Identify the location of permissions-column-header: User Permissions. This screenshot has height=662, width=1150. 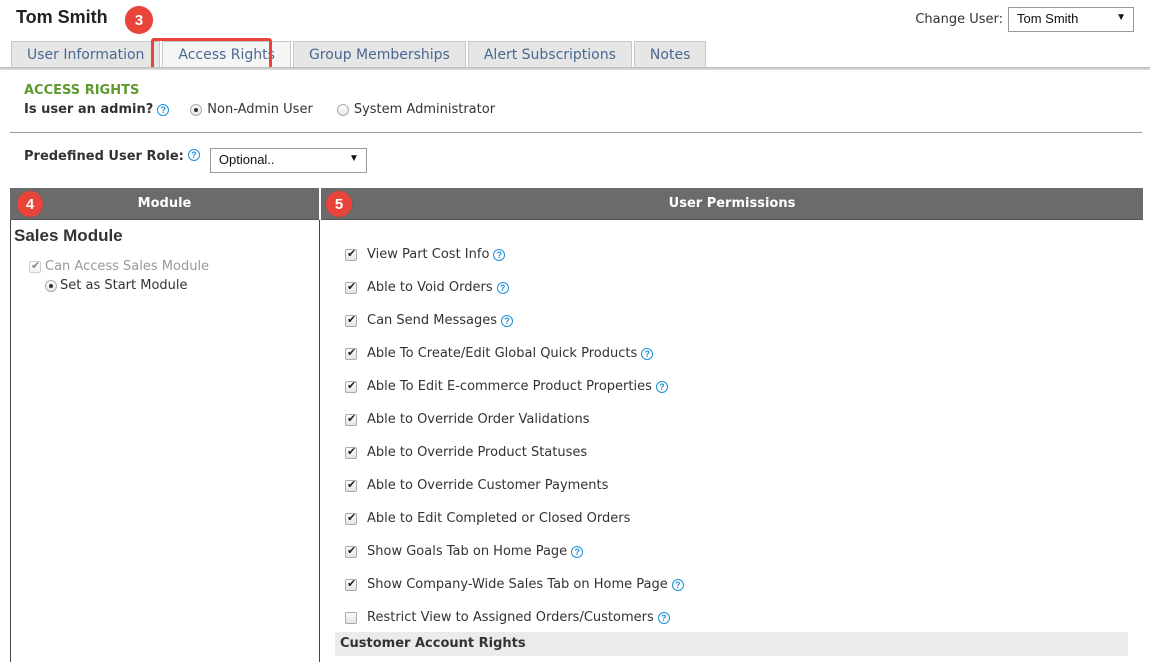
(732, 204).